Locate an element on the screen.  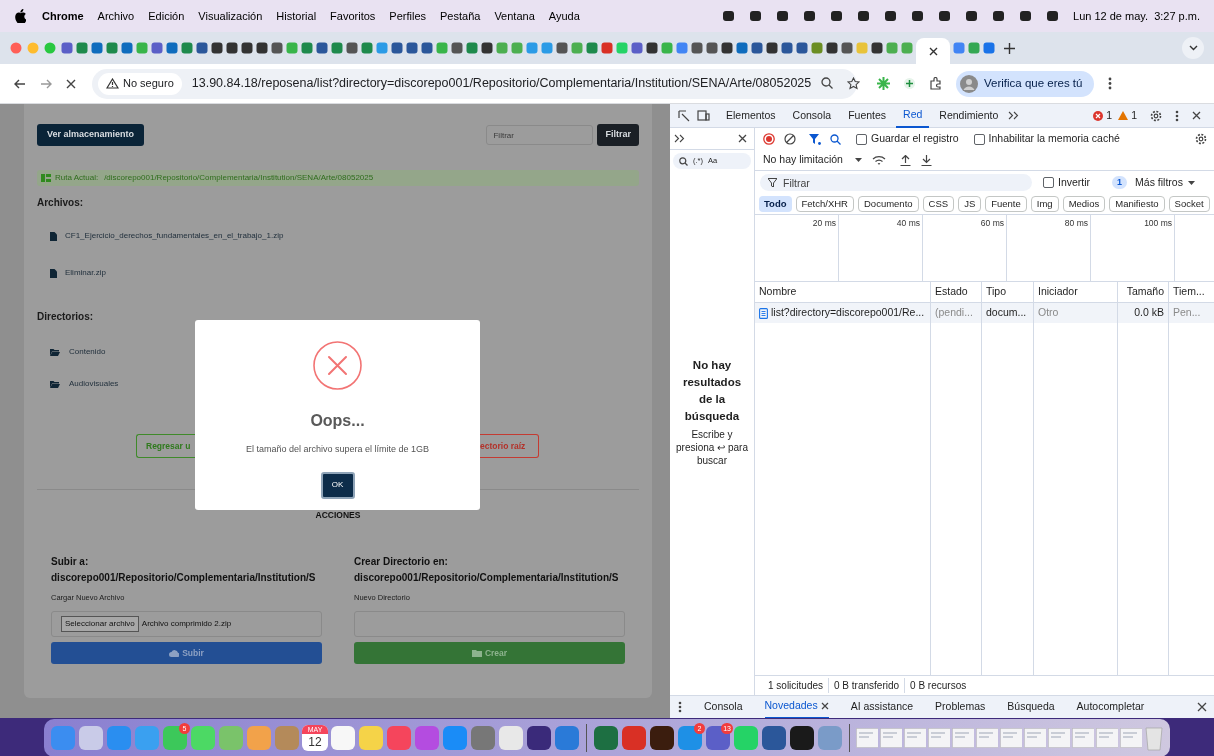
puzzle-icon is located at coordinates (935, 83).